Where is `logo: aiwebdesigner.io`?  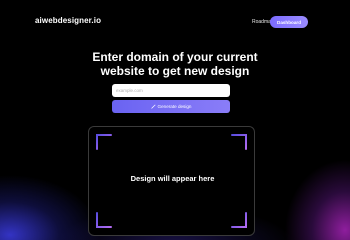
logo: aiwebdesigner.io is located at coordinates (68, 20).